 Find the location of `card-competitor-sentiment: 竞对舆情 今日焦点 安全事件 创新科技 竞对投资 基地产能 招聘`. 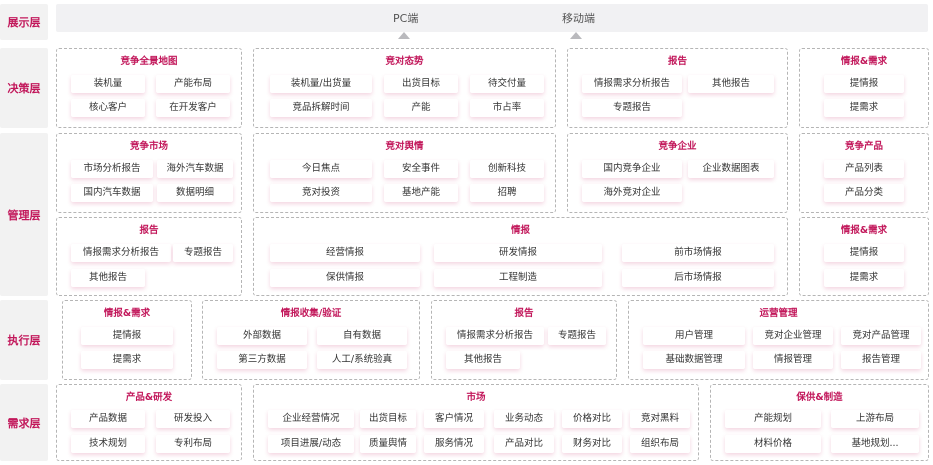

card-competitor-sentiment: 竞对舆情 今日焦点 安全事件 创新科技 竞对投资 基地产能 招聘 is located at coordinates (404, 173).